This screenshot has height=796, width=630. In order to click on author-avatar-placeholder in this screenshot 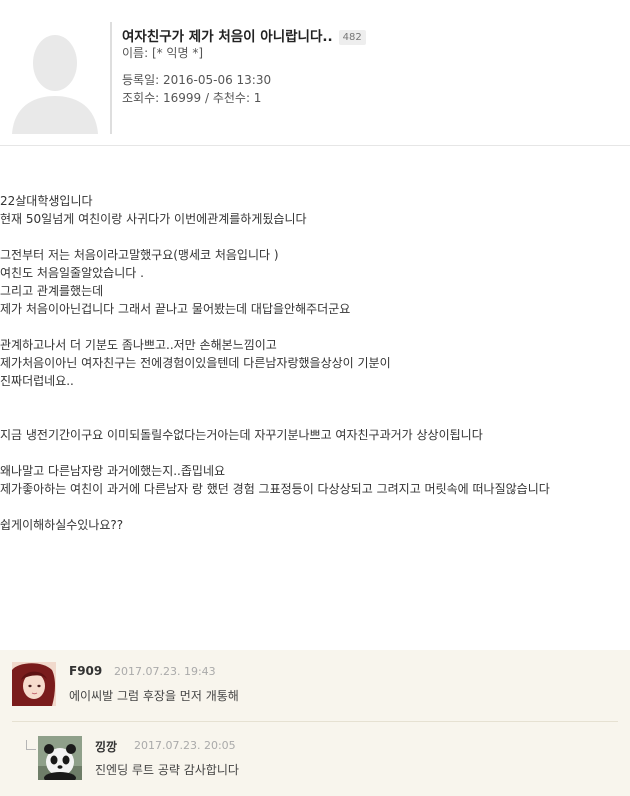, I will do `click(55, 75)`.